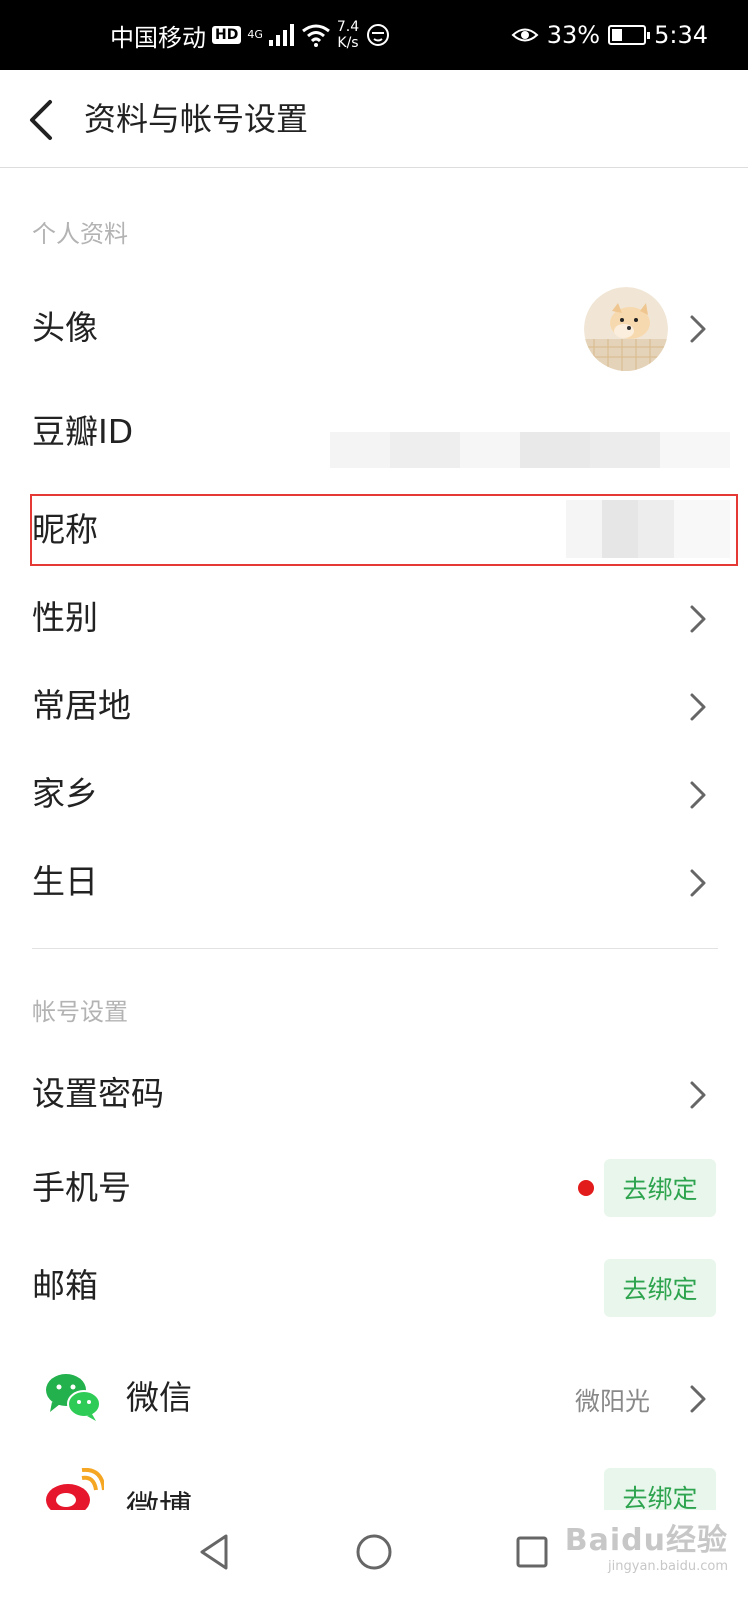 The width and height of the screenshot is (748, 1600). Describe the element at coordinates (65, 1285) in the screenshot. I see `row-email-label: 邮箱` at that location.